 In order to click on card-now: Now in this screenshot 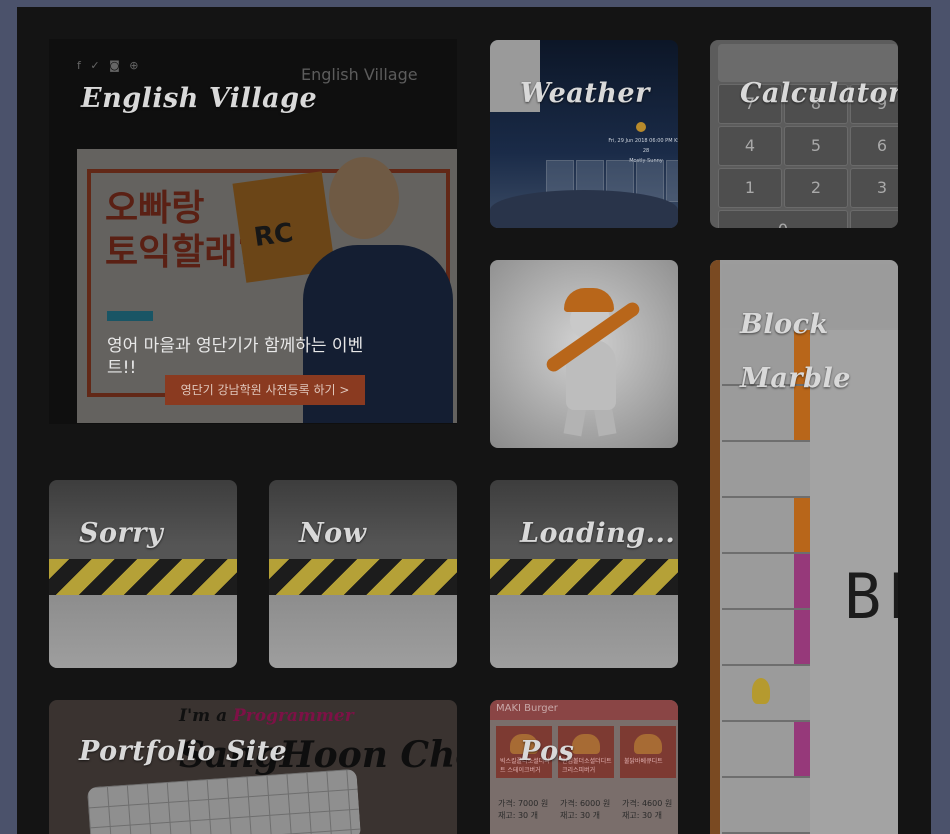, I will do `click(363, 574)`.